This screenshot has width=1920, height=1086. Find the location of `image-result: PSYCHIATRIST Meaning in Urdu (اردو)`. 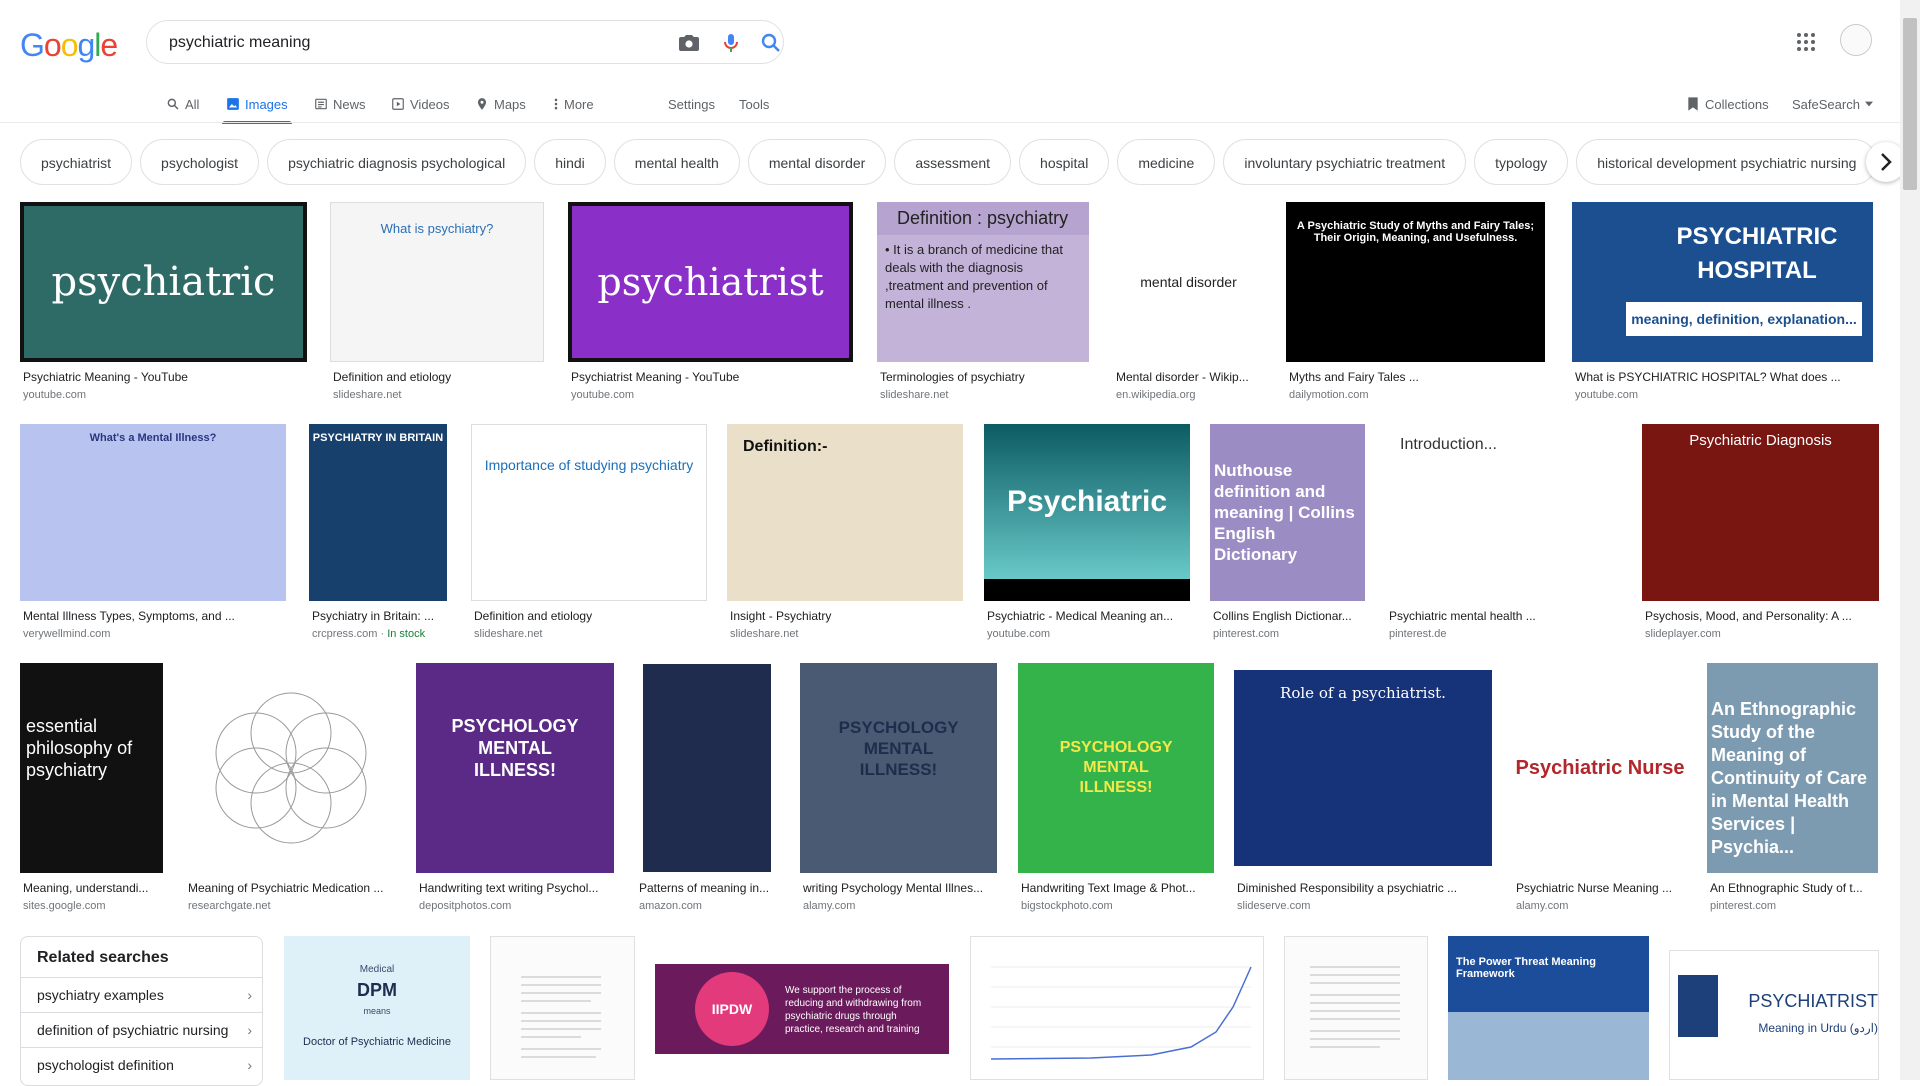

image-result: PSYCHIATRIST Meaning in Urdu (اردو) is located at coordinates (1774, 1015).